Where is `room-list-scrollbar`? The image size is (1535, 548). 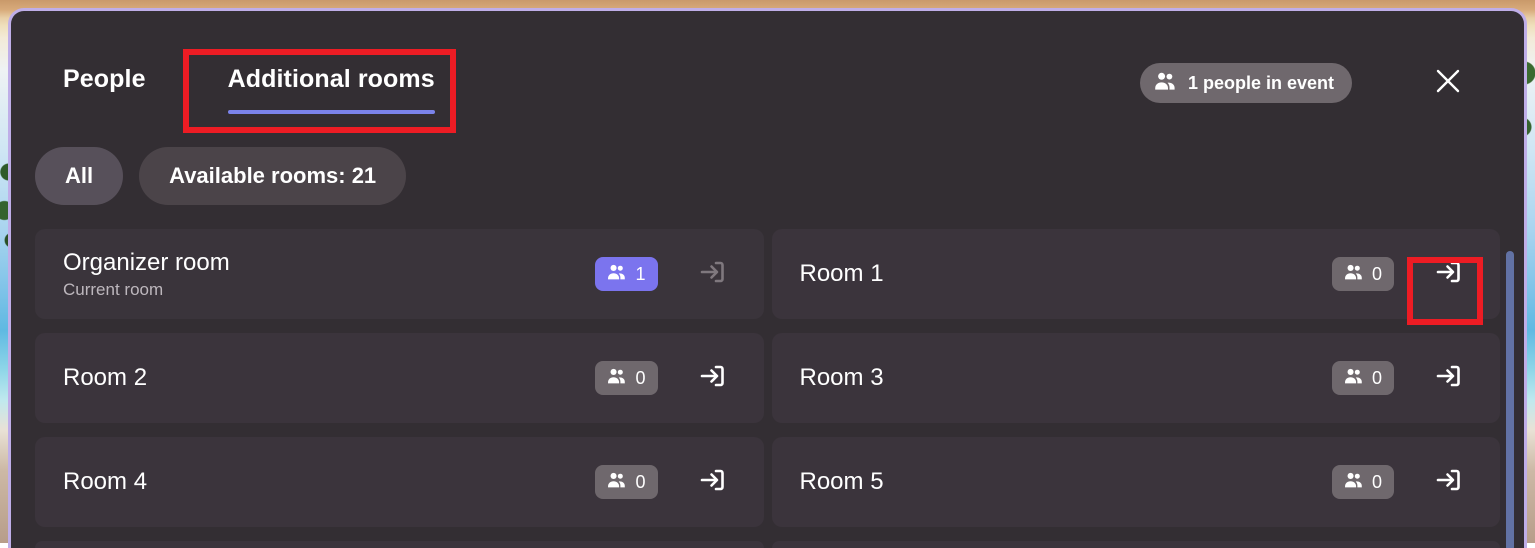
room-list-scrollbar is located at coordinates (1510, 399).